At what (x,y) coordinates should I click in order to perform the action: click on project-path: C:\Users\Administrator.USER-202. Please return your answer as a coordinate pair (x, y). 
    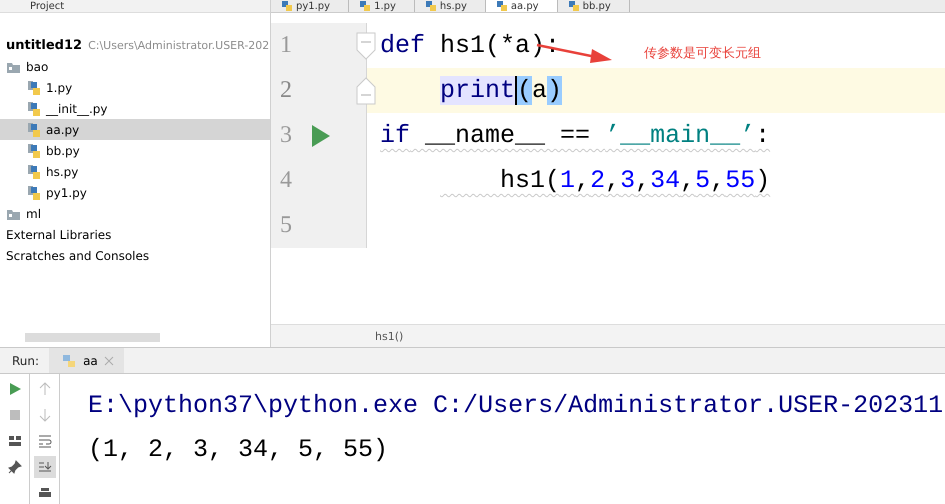
    Looking at the image, I should click on (179, 45).